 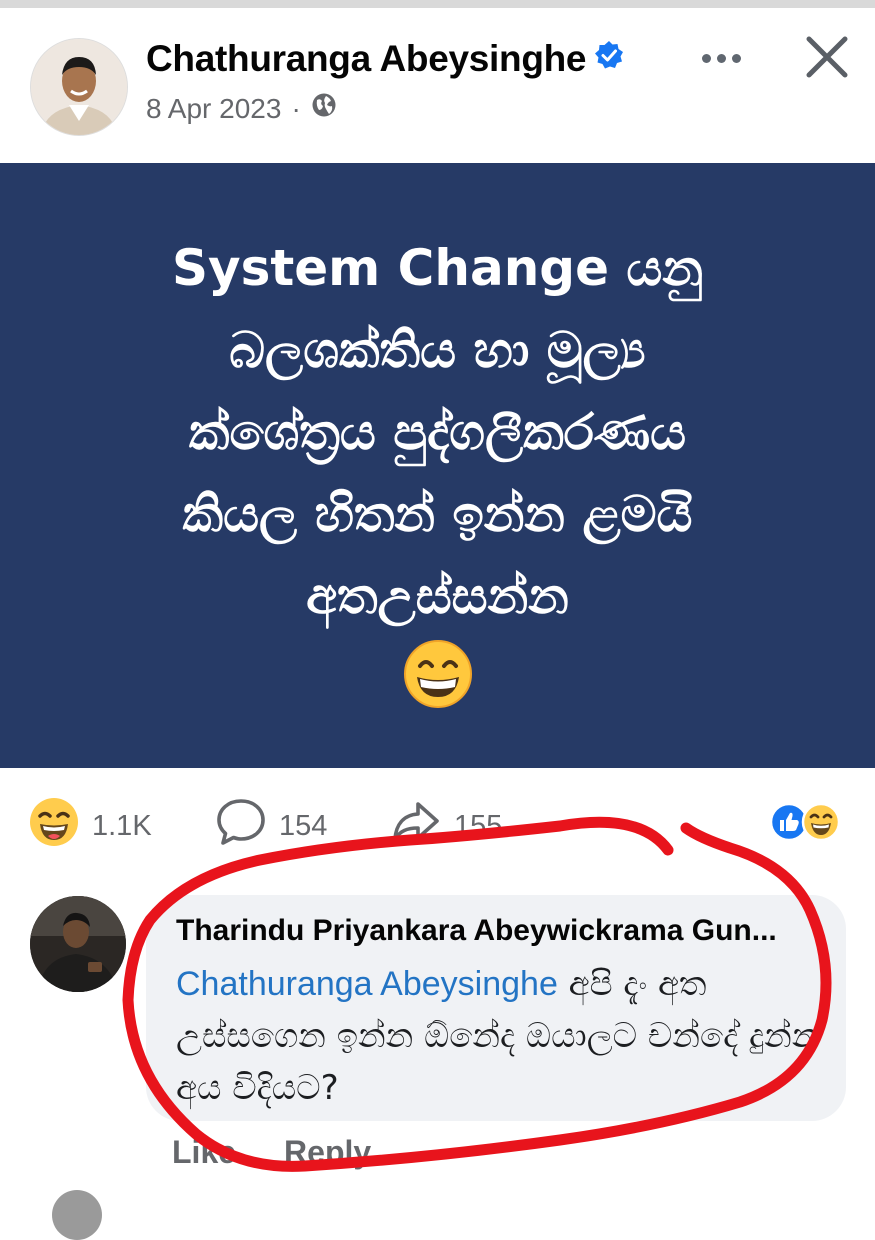 What do you see at coordinates (324, 108) in the screenshot?
I see `globe-icon` at bounding box center [324, 108].